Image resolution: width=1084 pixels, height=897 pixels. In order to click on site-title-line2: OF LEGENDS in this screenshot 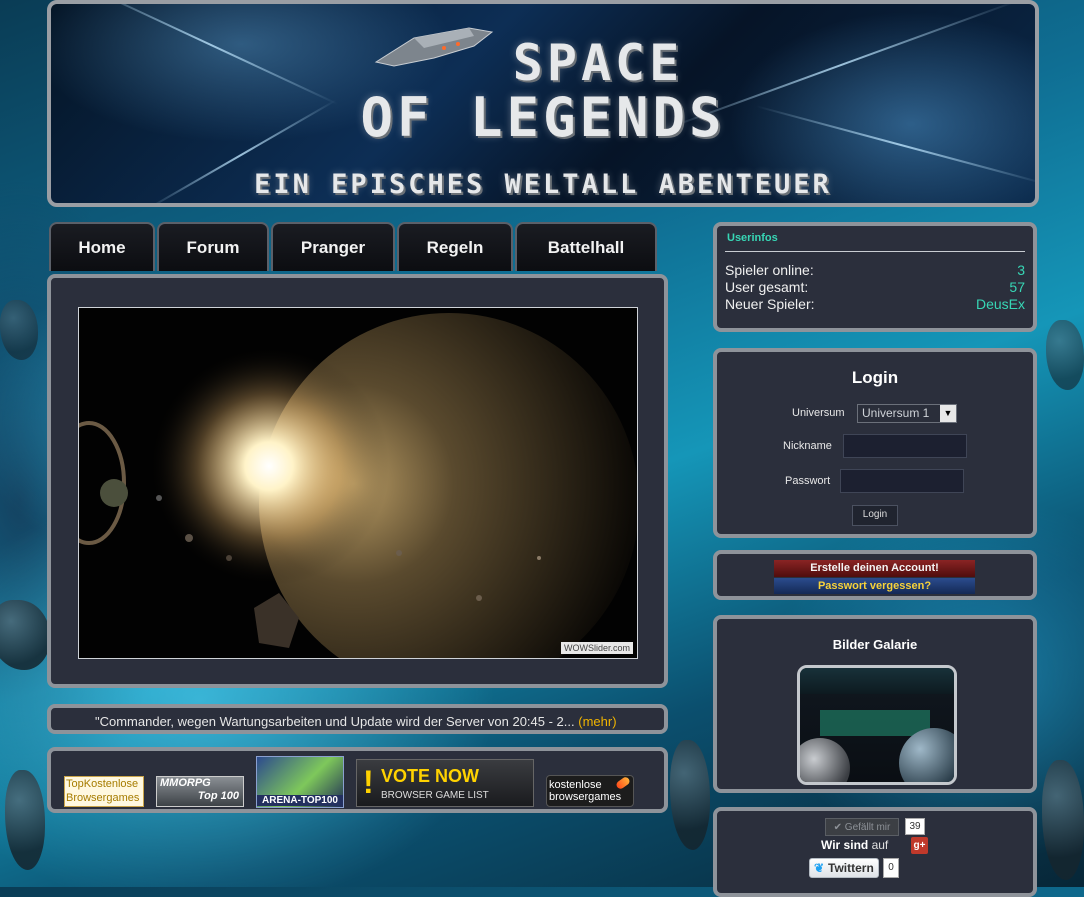, I will do `click(543, 117)`.